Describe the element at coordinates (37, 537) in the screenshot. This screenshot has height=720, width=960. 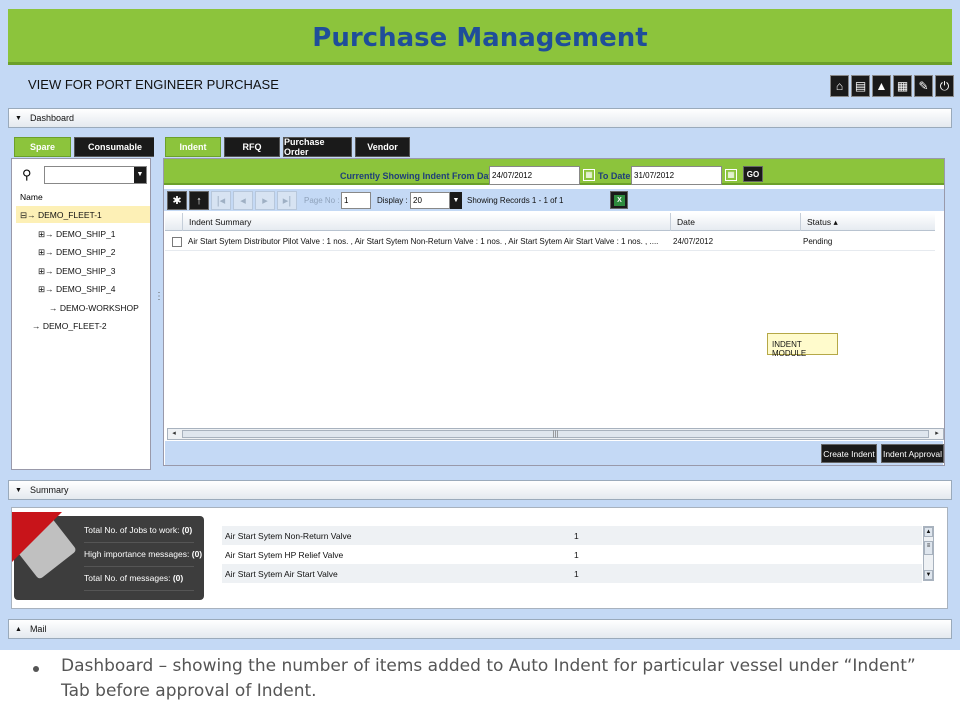
I see `corner-ribbon` at that location.